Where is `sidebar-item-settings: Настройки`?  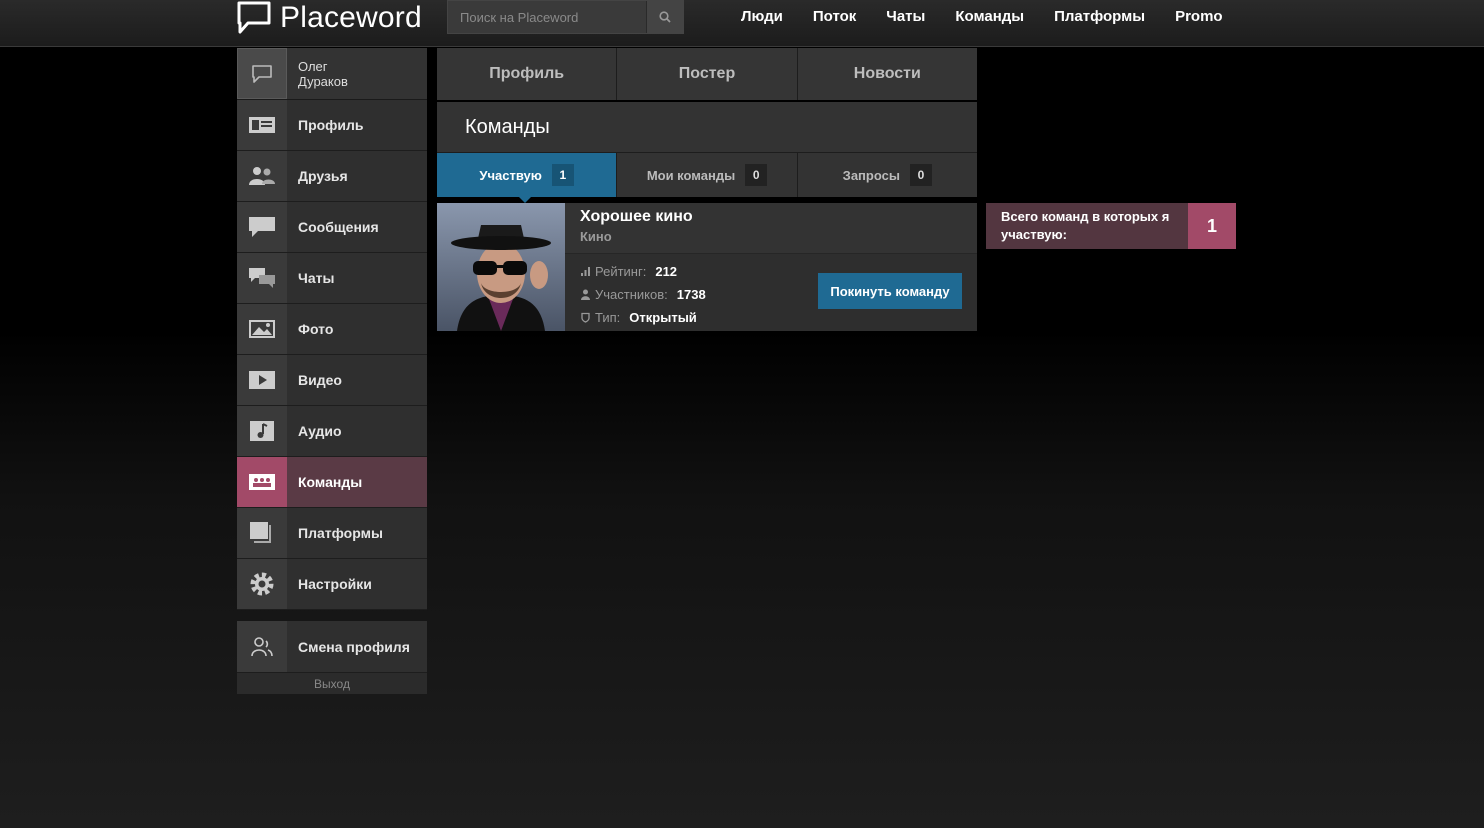 sidebar-item-settings: Настройки is located at coordinates (332, 584).